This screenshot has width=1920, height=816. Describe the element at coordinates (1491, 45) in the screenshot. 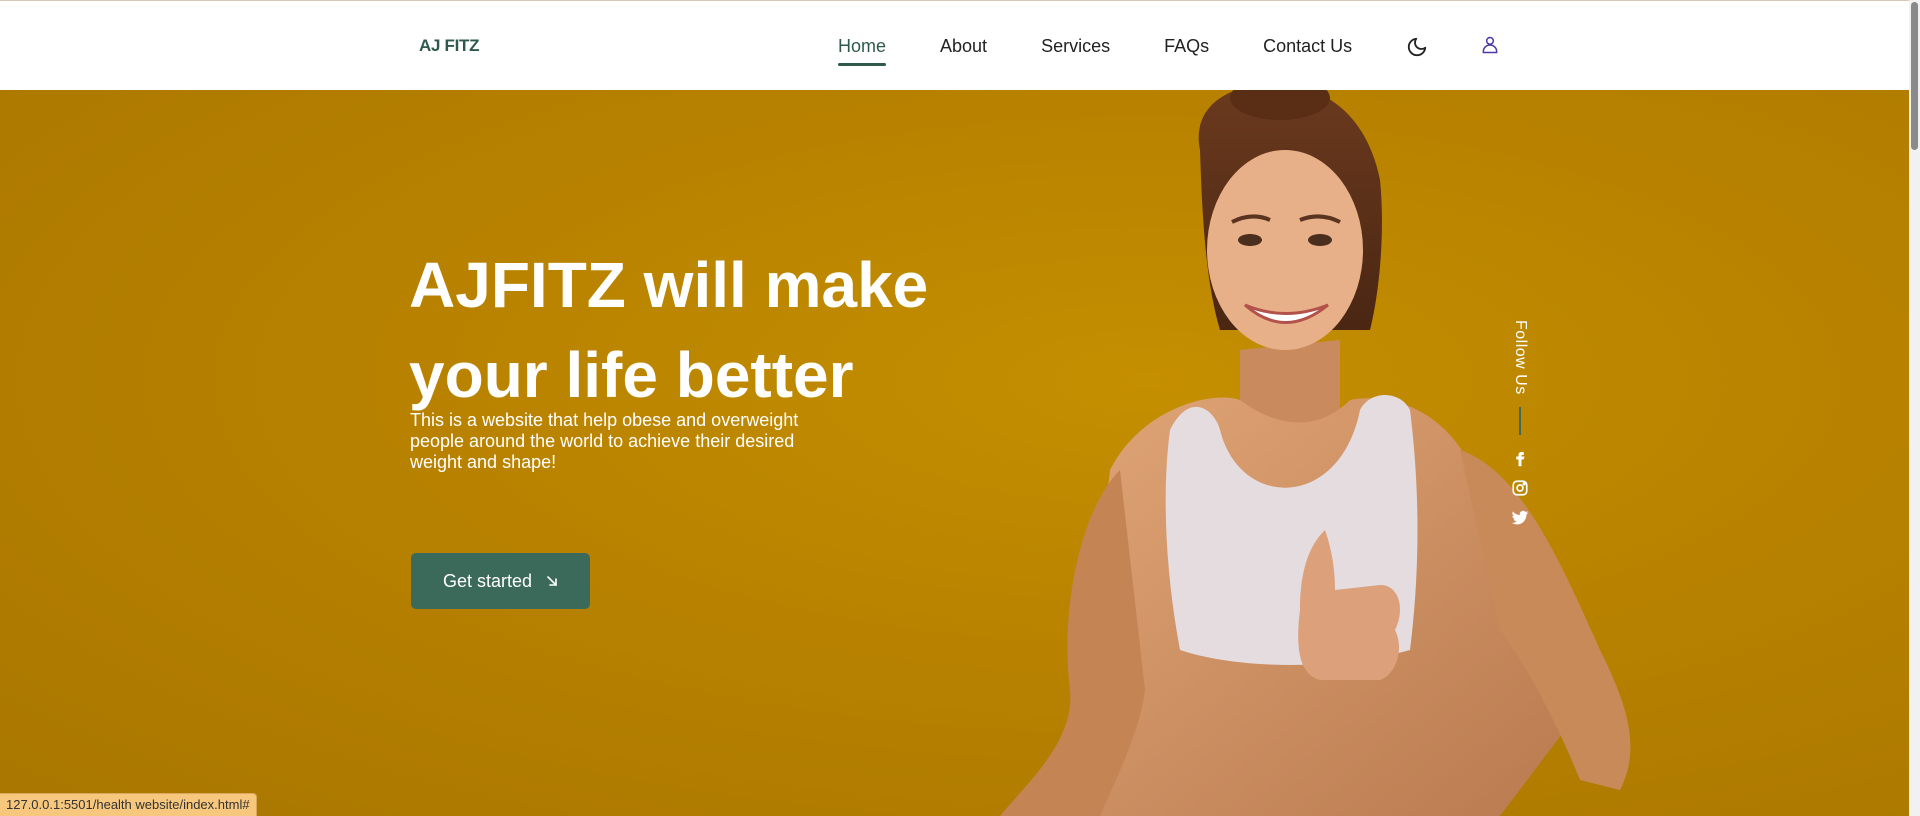

I see `user-icon` at that location.